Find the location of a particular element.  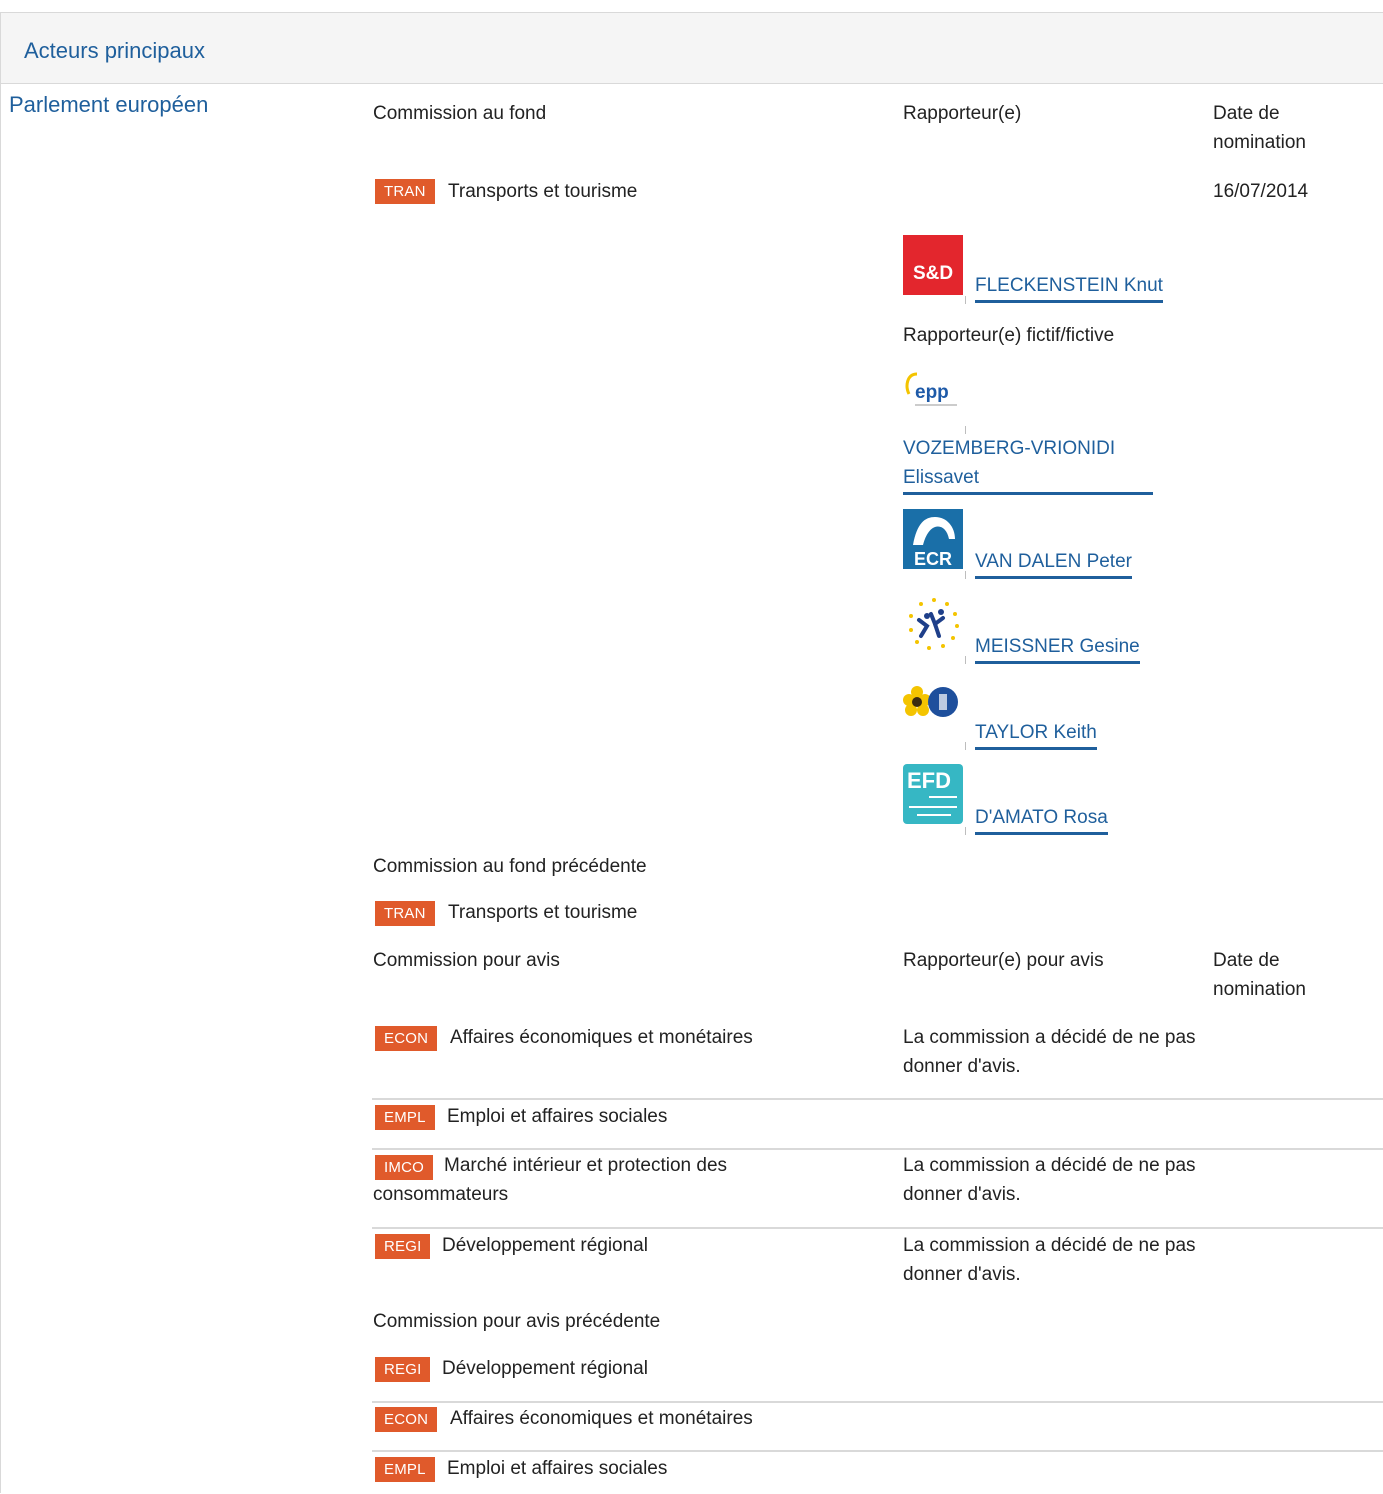

efd-group-logo-icon: EFD is located at coordinates (933, 794).